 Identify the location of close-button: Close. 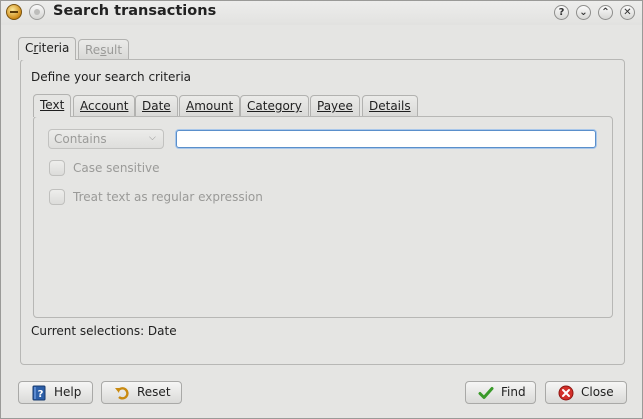
(586, 392).